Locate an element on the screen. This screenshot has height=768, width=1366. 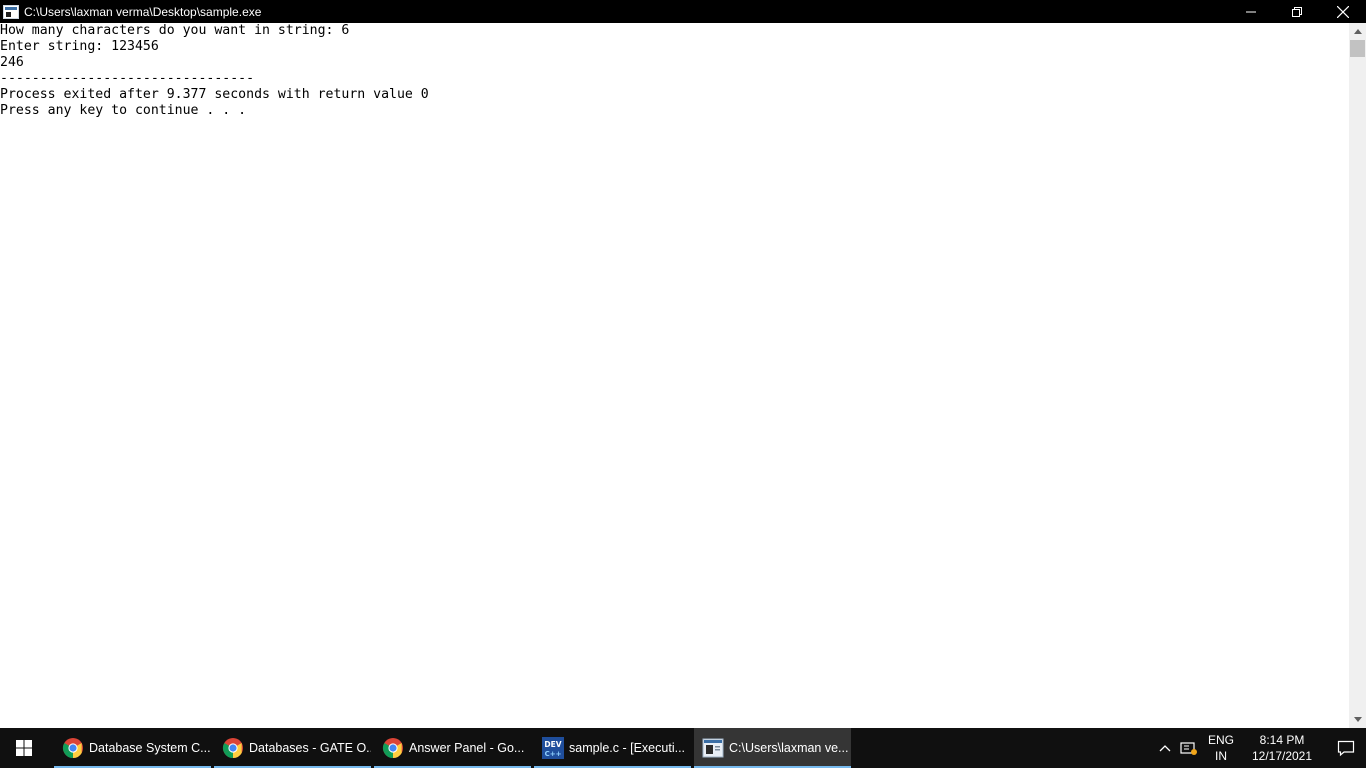
minimize-button is located at coordinates (1251, 11).